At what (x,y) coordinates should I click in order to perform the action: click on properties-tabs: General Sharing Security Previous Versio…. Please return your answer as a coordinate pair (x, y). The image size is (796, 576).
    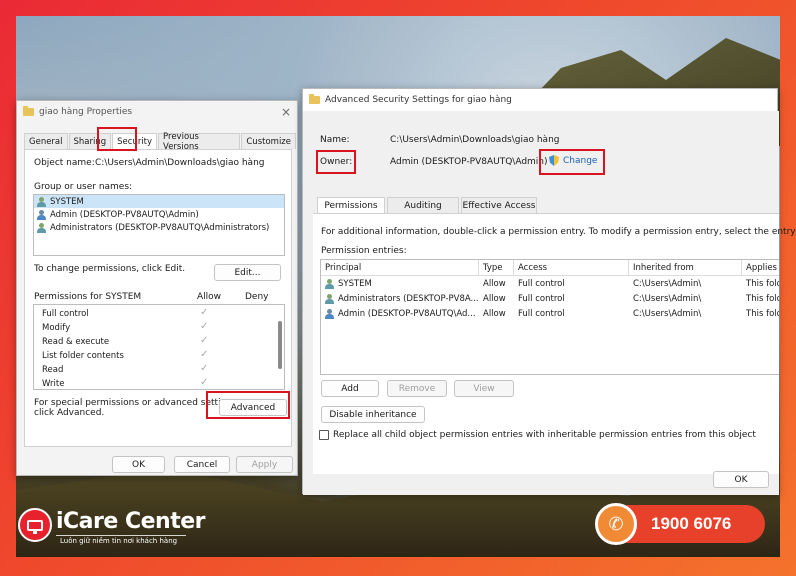
    Looking at the image, I should click on (160, 142).